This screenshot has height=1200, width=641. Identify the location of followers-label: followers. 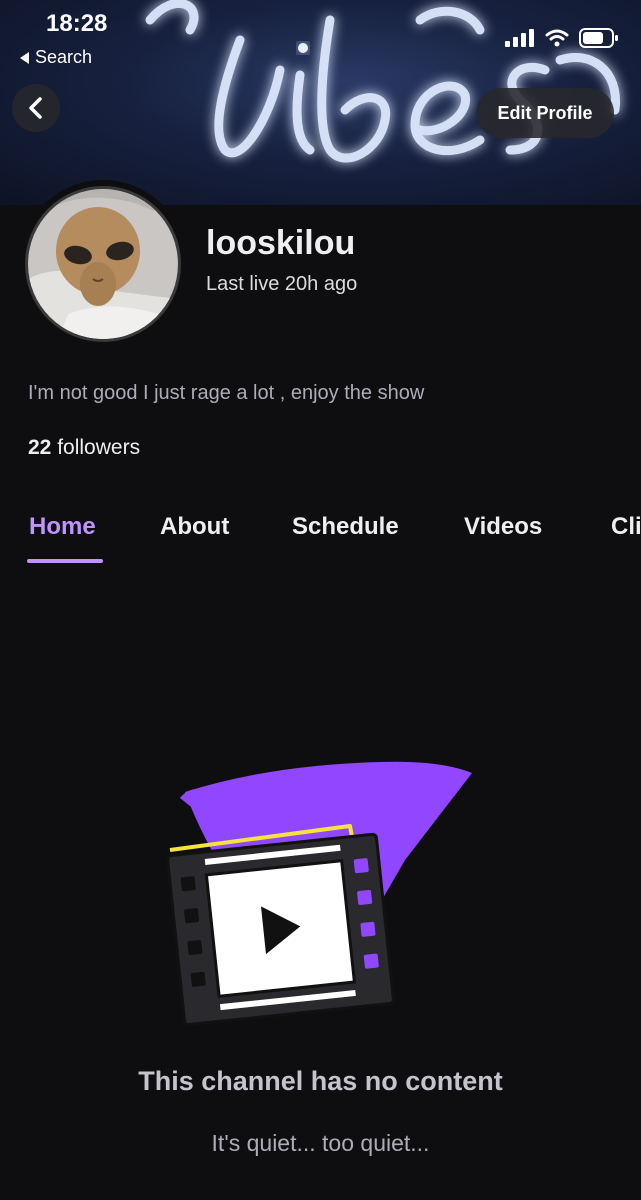
(99, 447).